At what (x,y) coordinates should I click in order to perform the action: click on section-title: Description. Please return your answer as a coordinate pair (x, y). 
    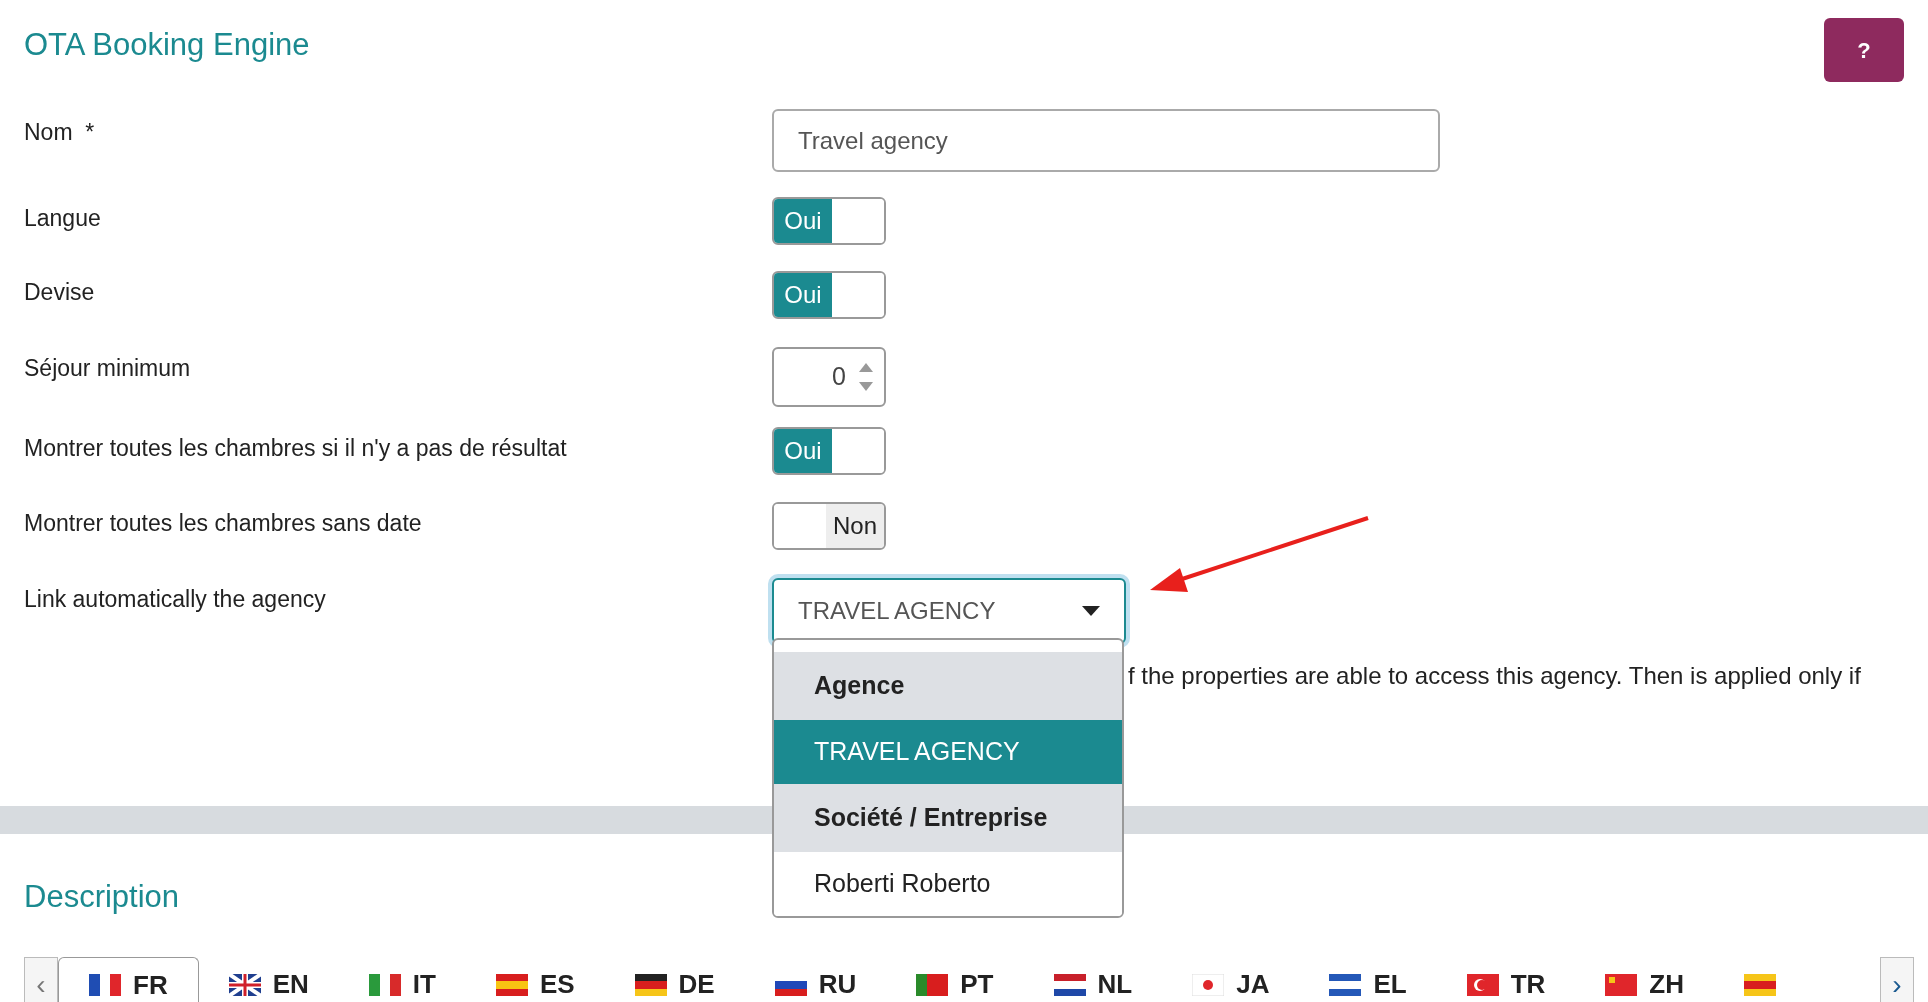
    Looking at the image, I should click on (102, 897).